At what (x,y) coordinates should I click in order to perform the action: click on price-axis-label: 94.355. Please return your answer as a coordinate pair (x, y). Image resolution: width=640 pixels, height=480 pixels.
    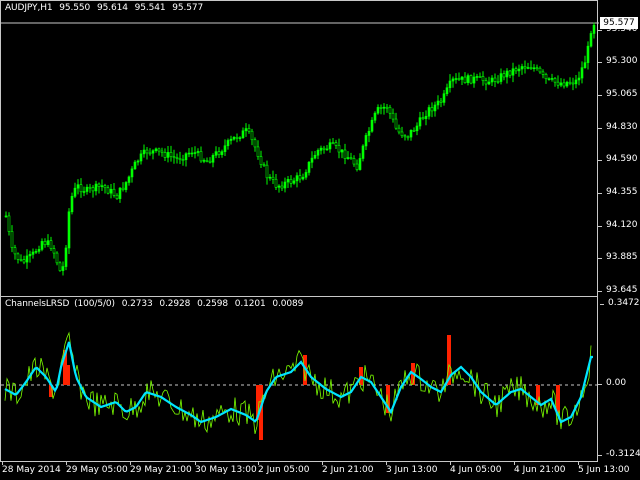
    Looking at the image, I should click on (618, 192).